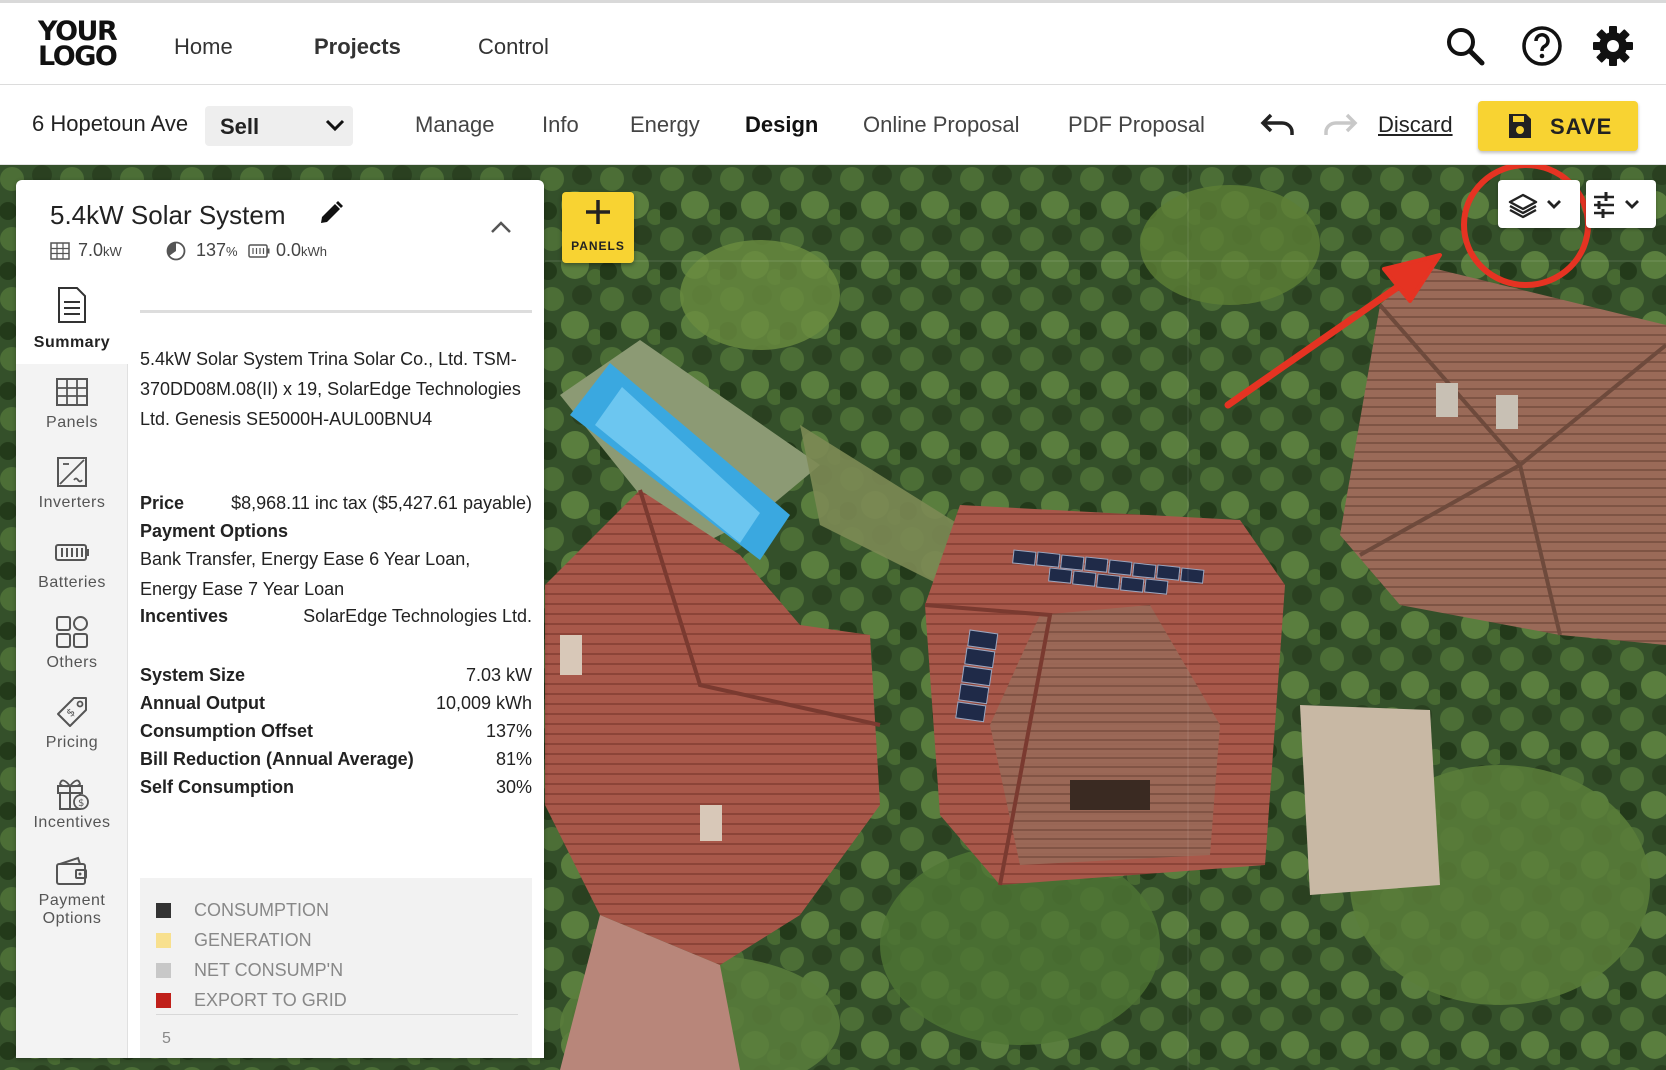 The width and height of the screenshot is (1666, 1070). I want to click on document-icon, so click(72, 305).